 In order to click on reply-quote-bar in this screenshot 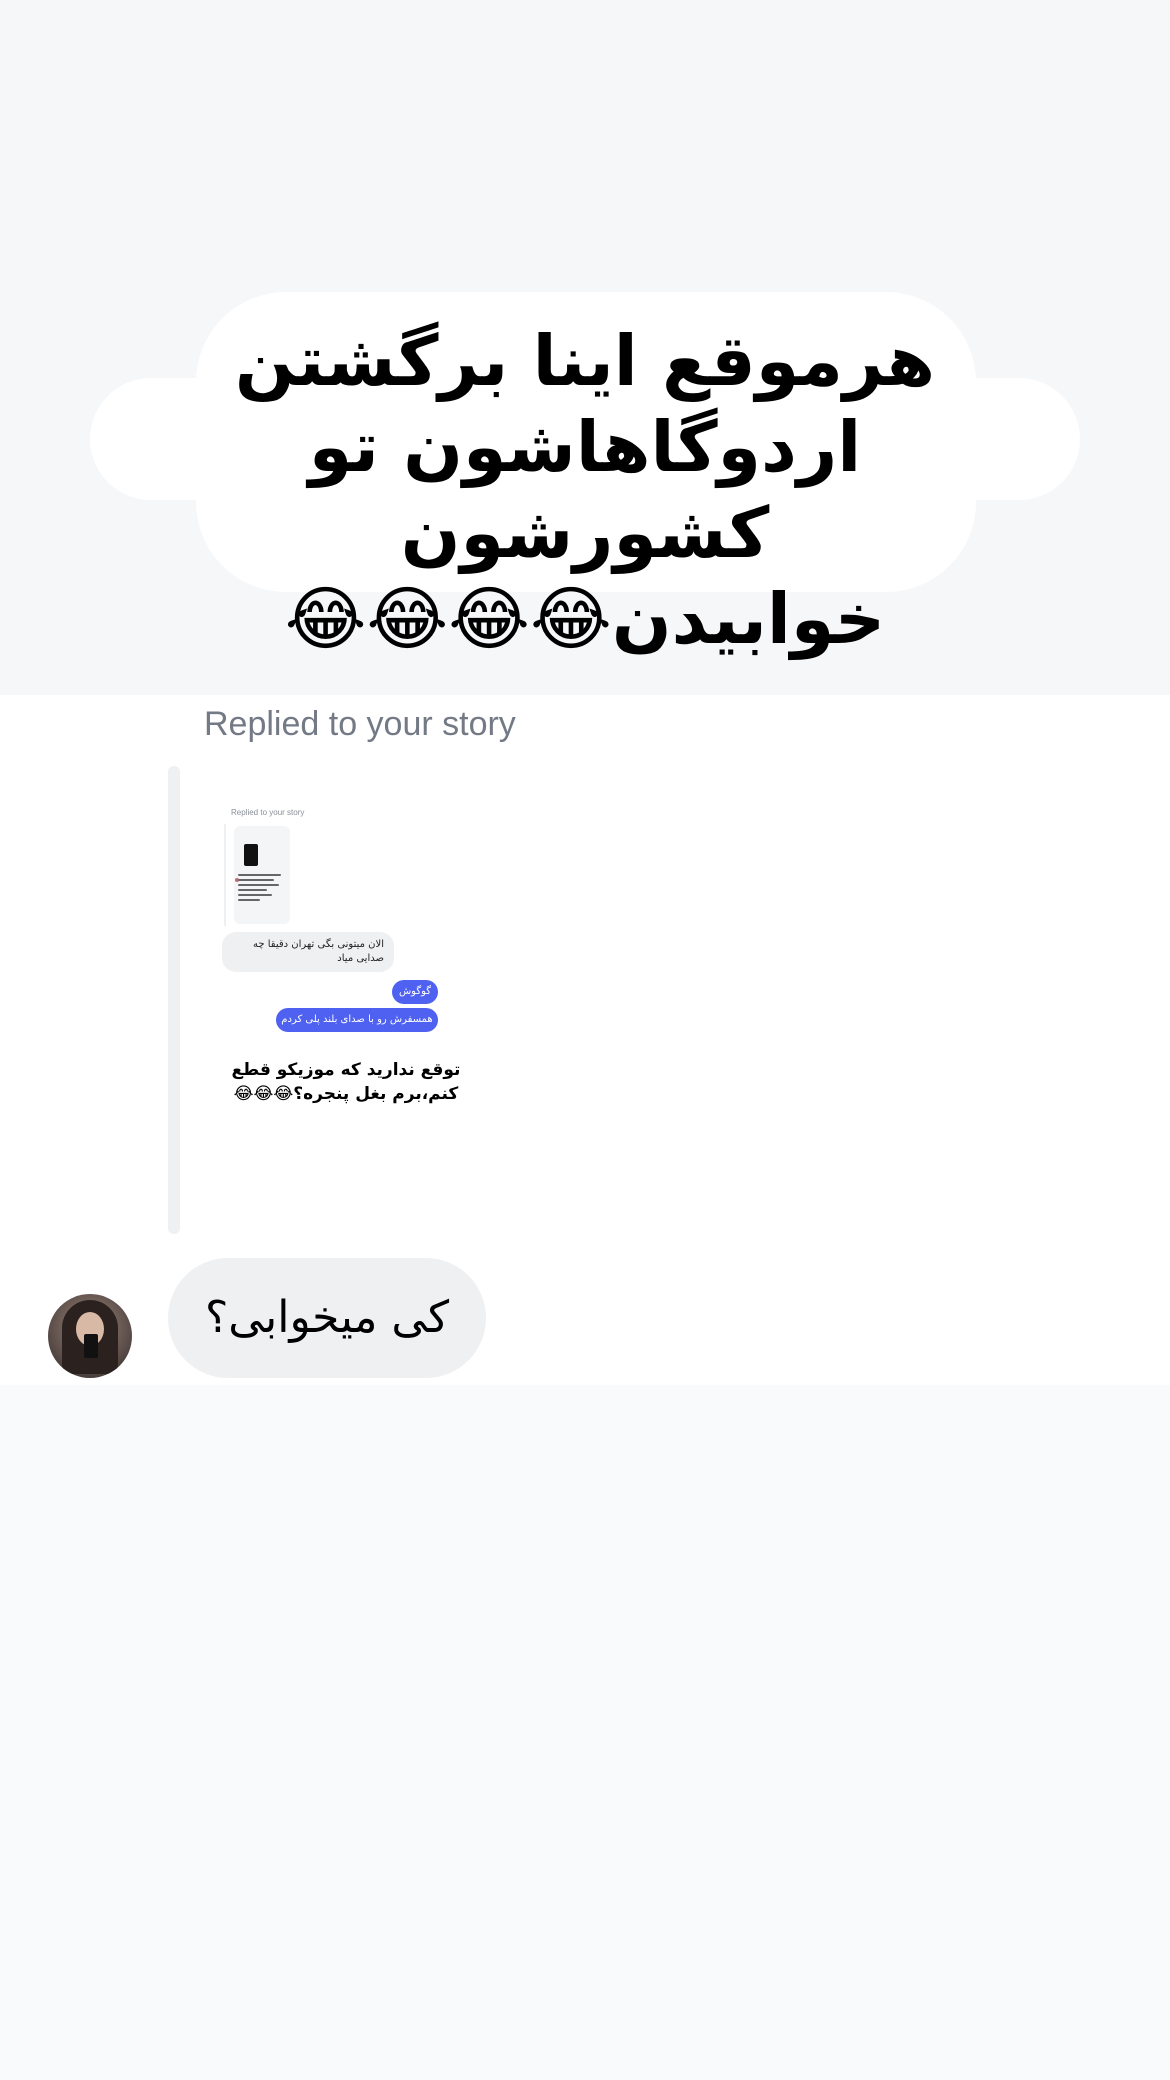, I will do `click(174, 1000)`.